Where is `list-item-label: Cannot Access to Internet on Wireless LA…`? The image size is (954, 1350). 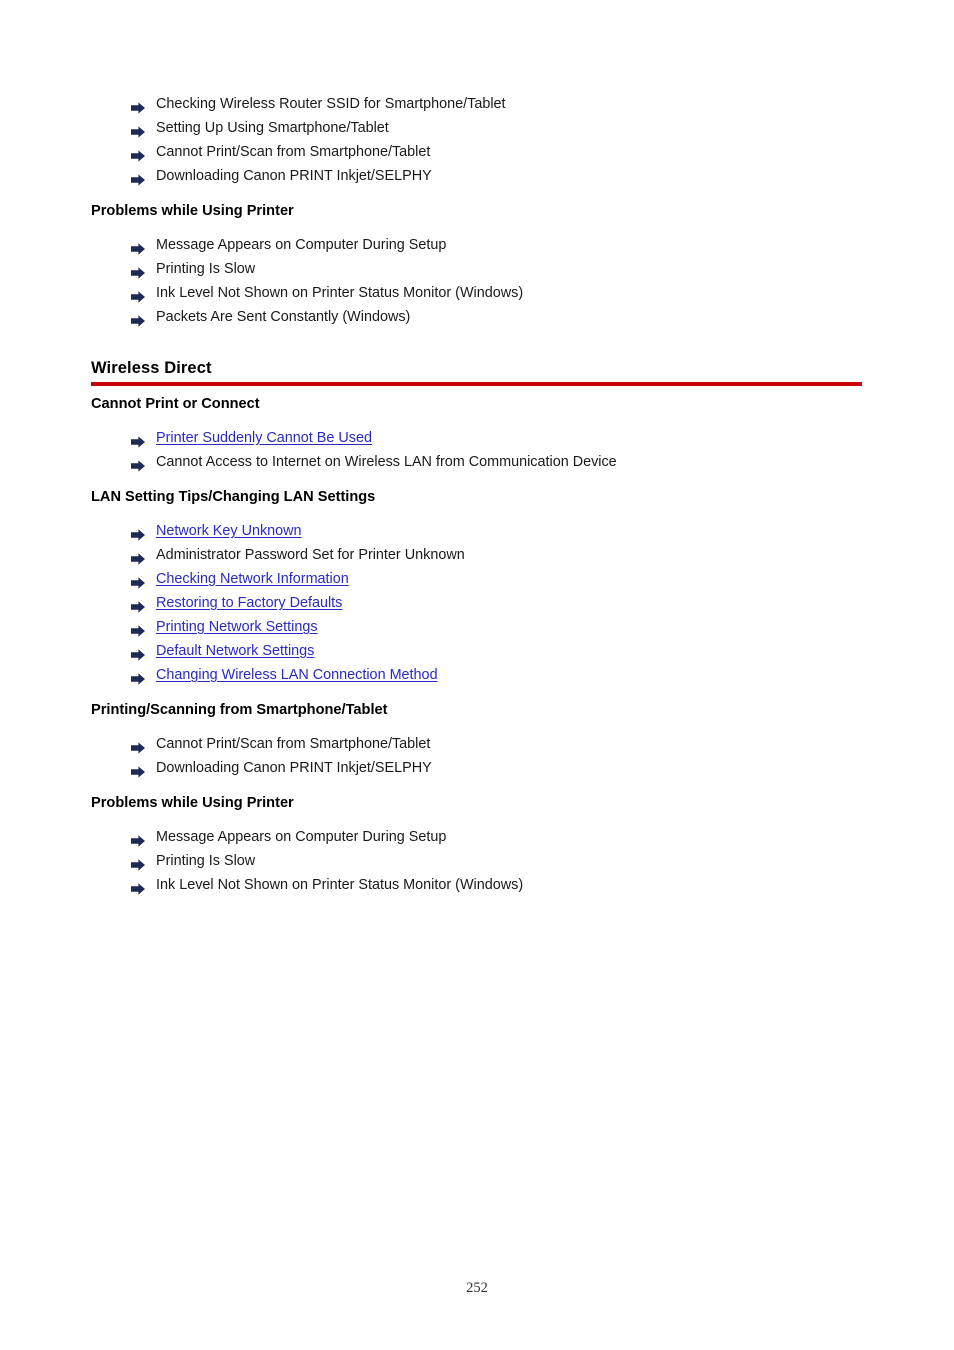
list-item-label: Cannot Access to Internet on Wireless LA… is located at coordinates (386, 462).